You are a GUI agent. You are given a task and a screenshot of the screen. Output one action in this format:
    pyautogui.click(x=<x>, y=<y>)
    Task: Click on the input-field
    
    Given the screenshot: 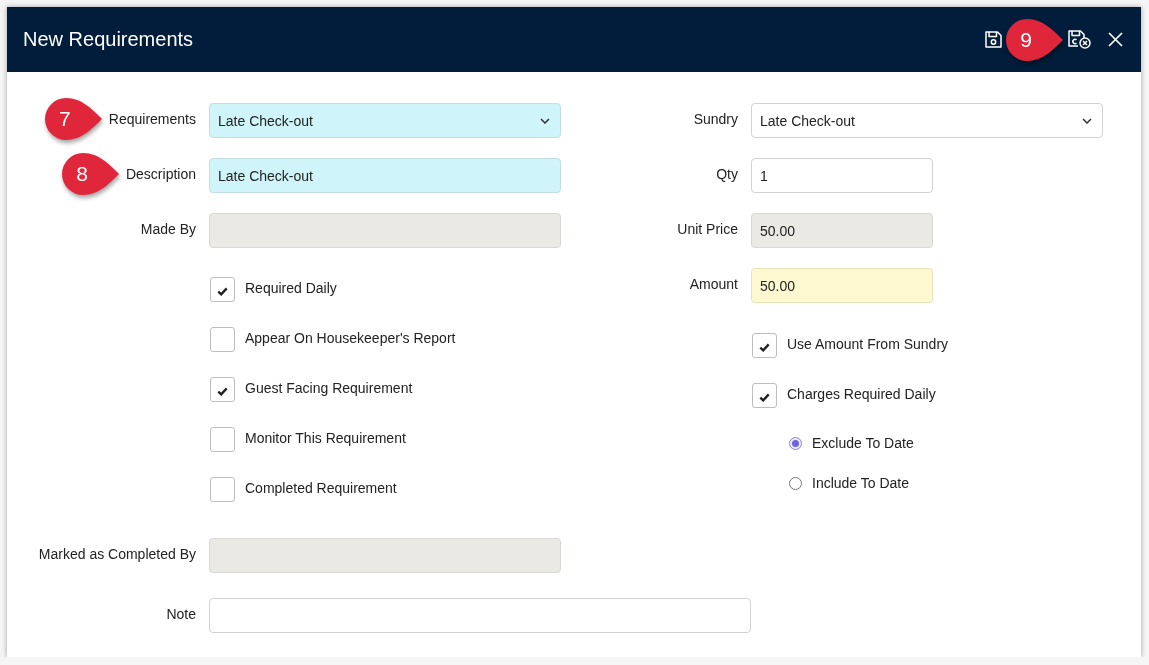 What is the action you would take?
    pyautogui.click(x=480, y=615)
    